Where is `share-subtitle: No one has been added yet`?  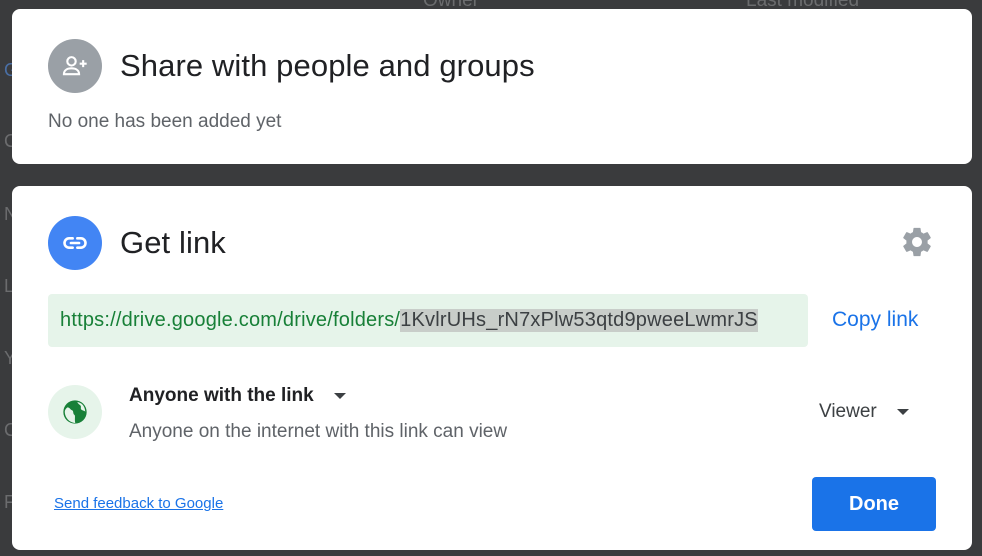 share-subtitle: No one has been added yet is located at coordinates (165, 121).